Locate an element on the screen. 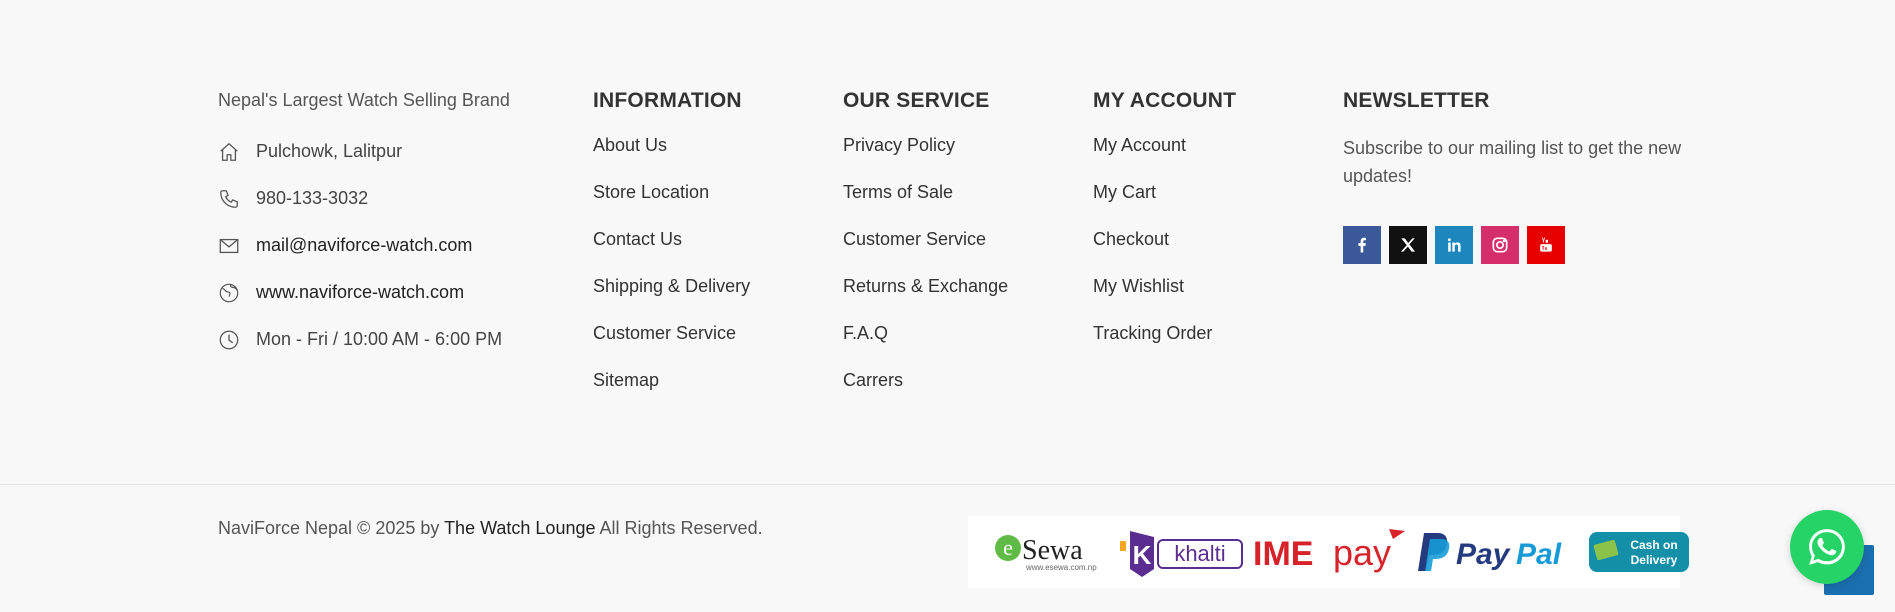 The width and height of the screenshot is (1895, 612). paypal-logo: Pay Pal is located at coordinates (1498, 552).